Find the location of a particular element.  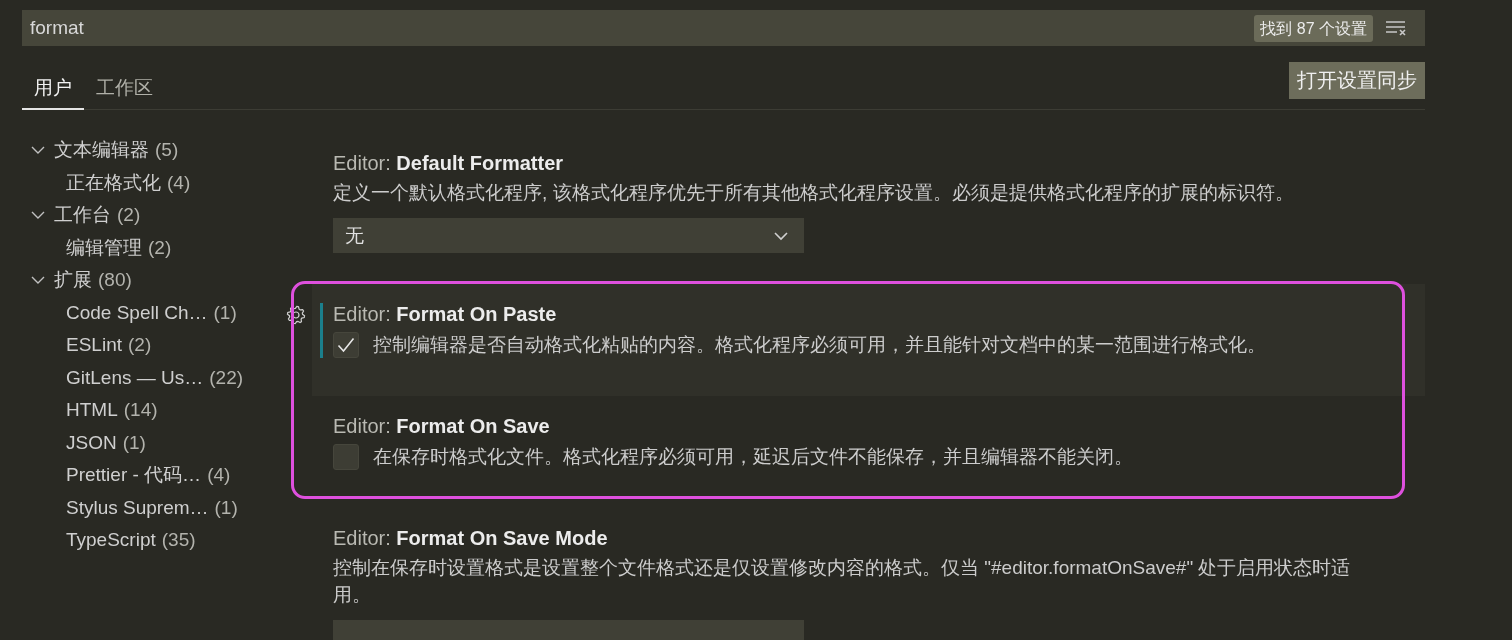

toc-entry: 文本编辑器 is located at coordinates (101, 150).